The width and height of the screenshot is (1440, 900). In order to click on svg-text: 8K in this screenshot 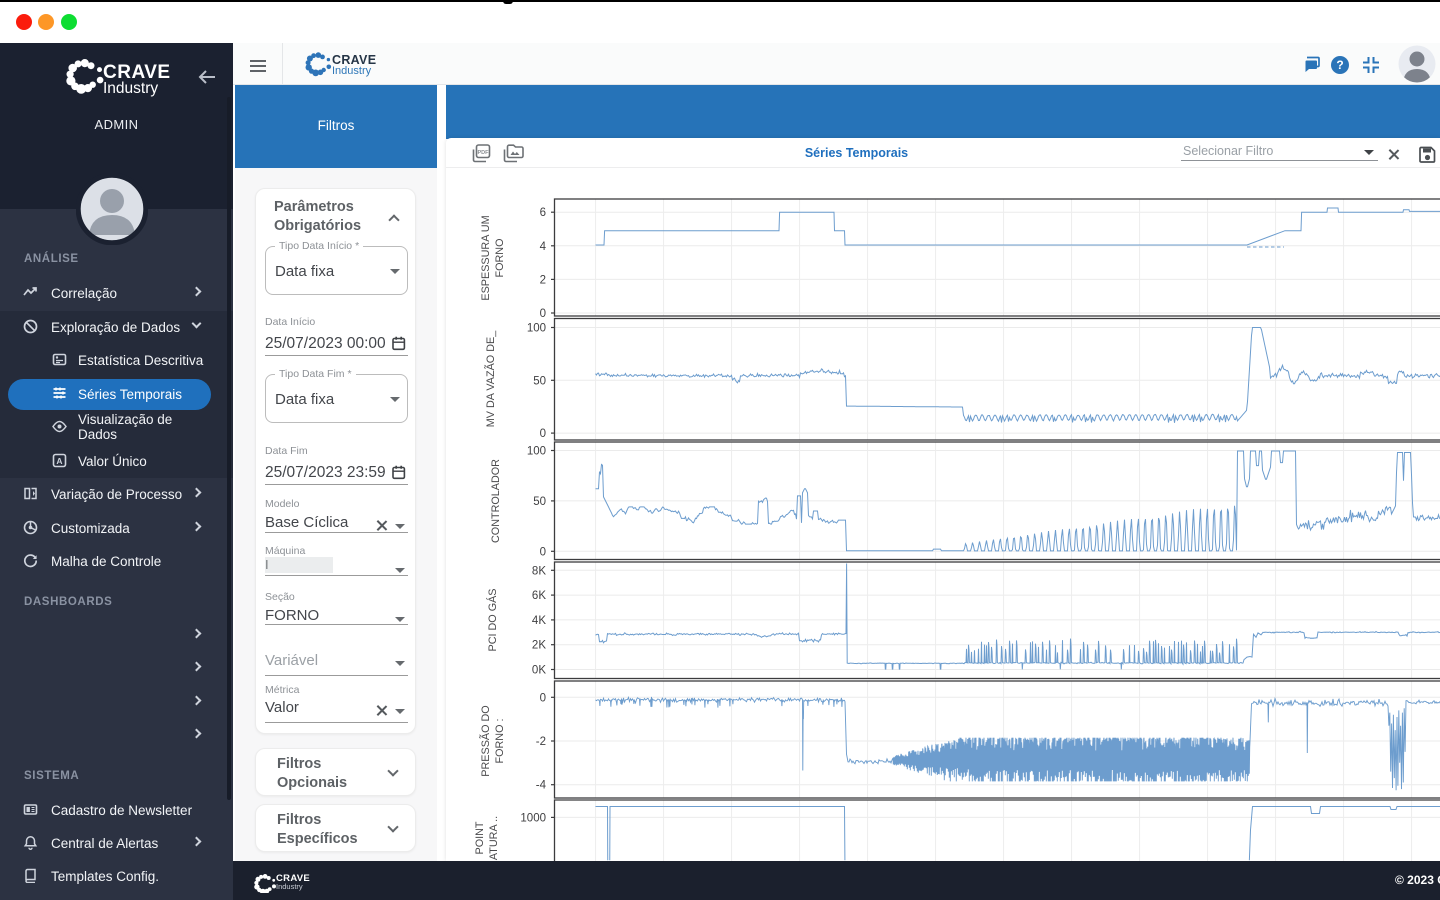, I will do `click(539, 571)`.